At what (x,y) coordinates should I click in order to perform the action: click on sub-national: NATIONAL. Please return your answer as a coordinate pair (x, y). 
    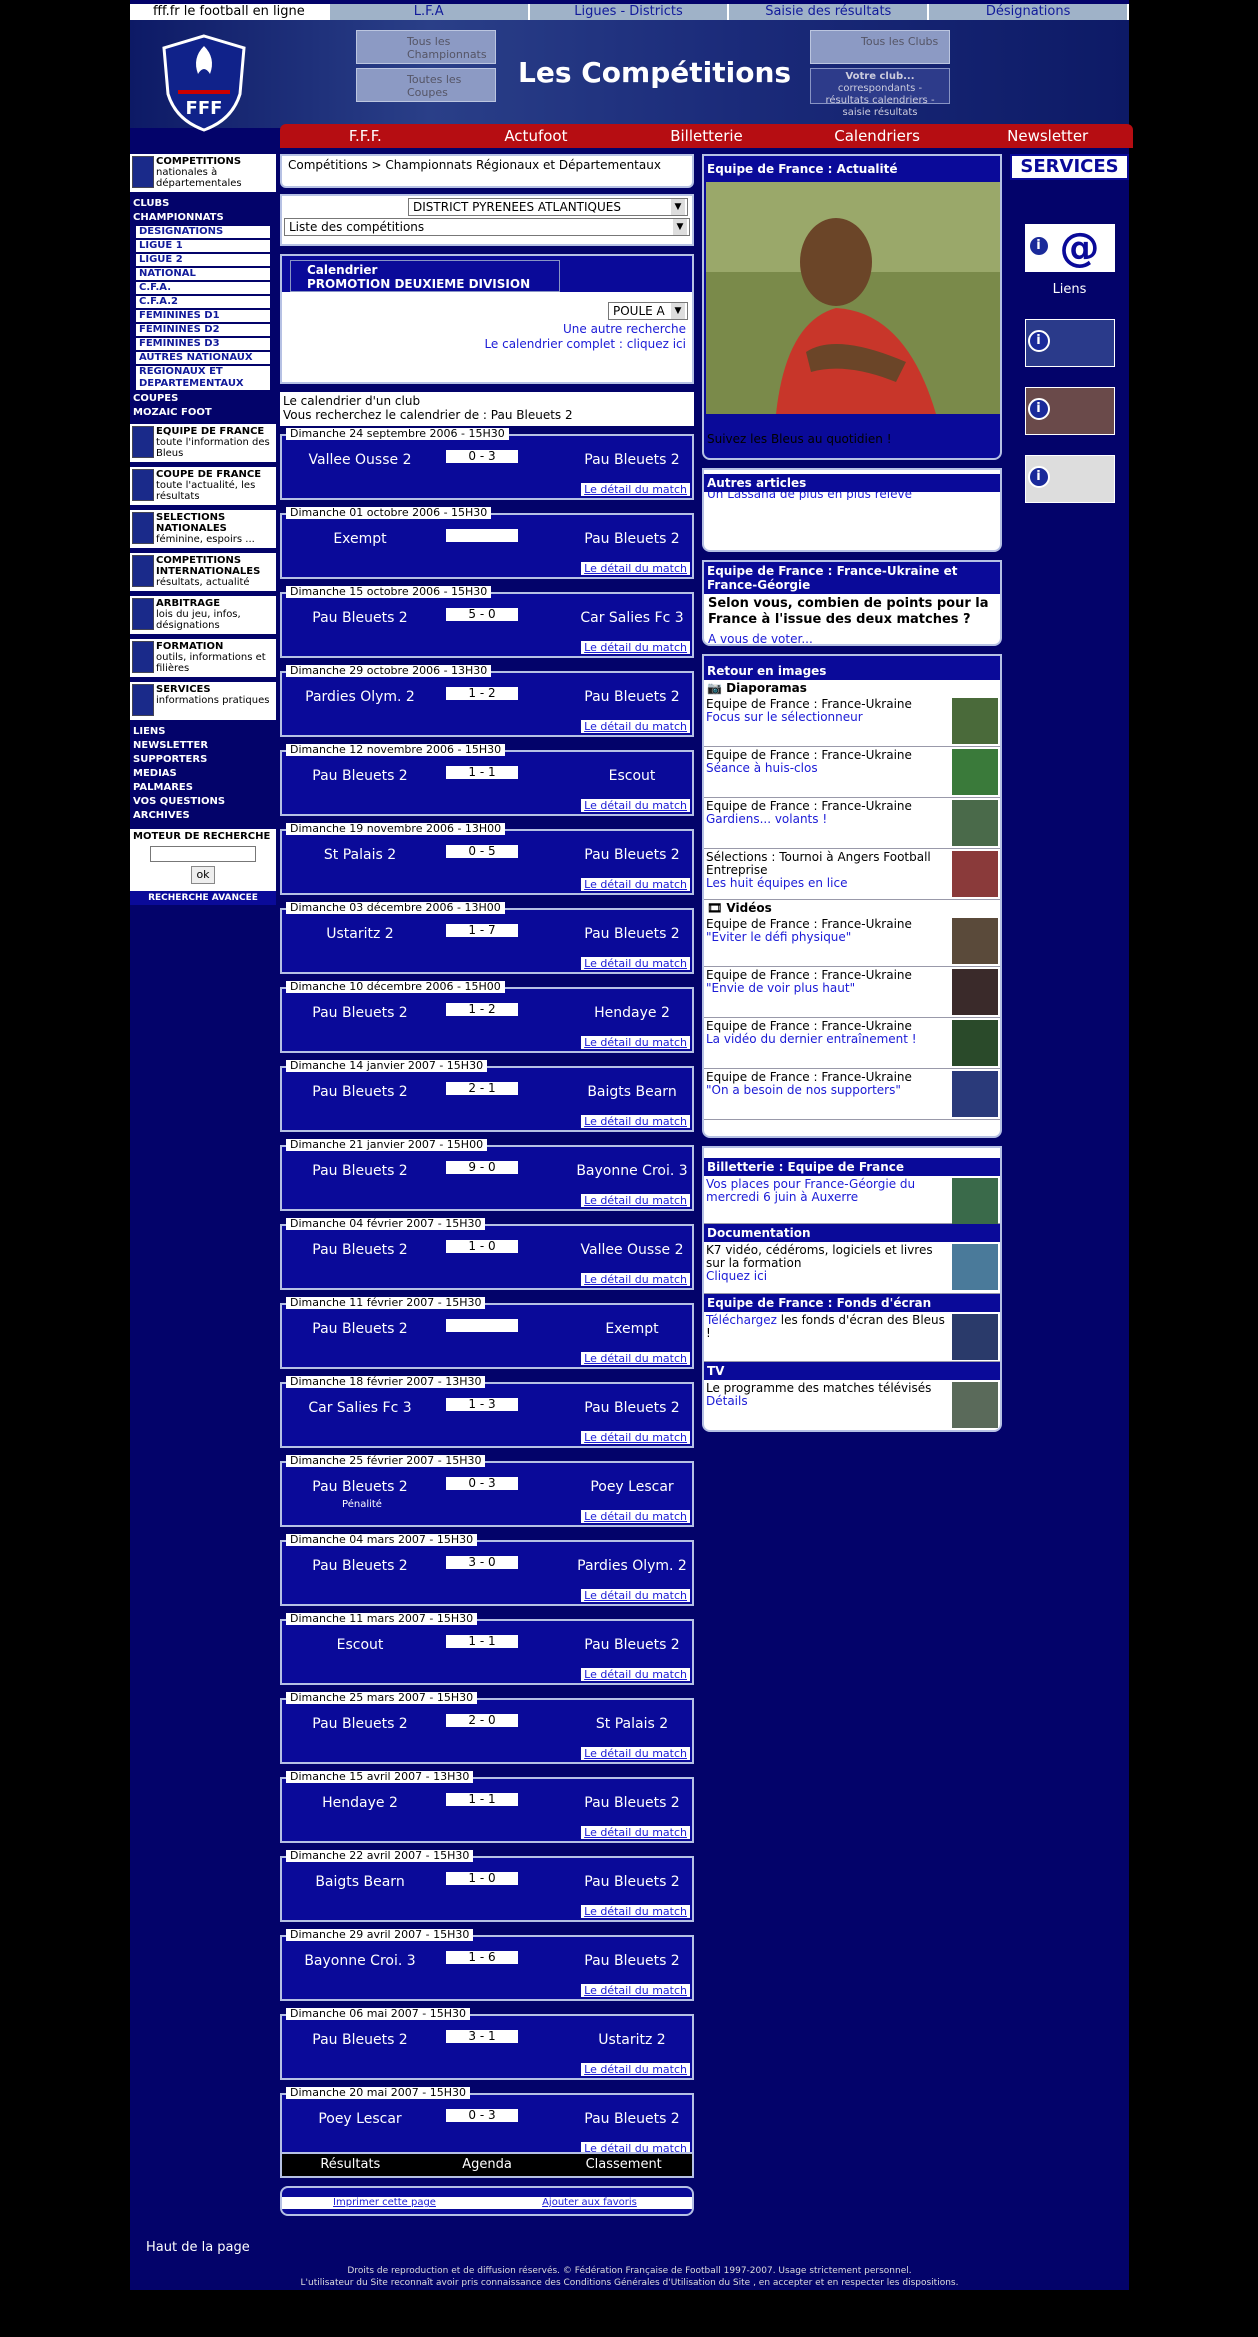
    Looking at the image, I should click on (203, 274).